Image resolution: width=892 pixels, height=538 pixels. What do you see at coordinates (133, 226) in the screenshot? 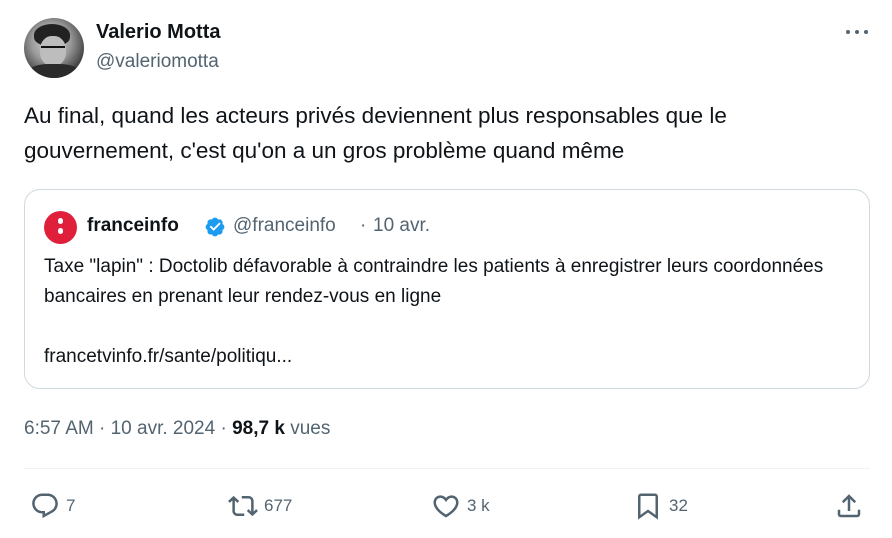
I see `quote-author-name: franceinfo` at bounding box center [133, 226].